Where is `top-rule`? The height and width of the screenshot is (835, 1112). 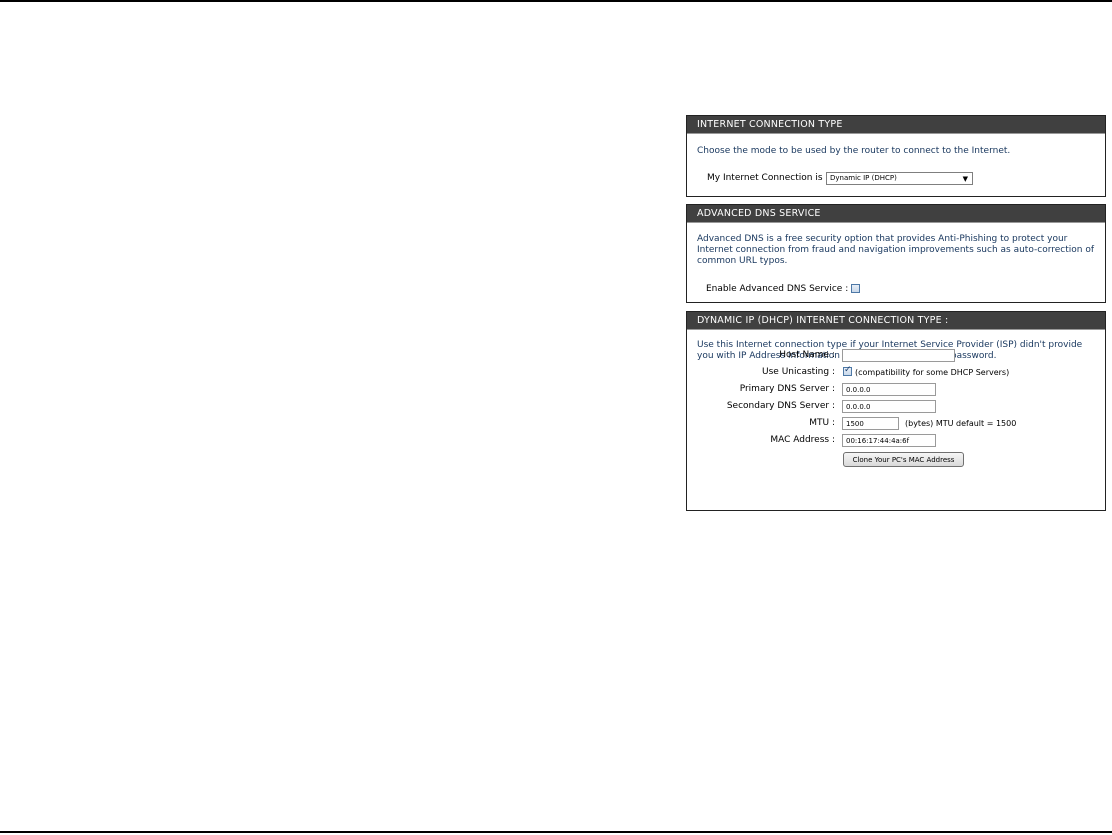 top-rule is located at coordinates (556, 1).